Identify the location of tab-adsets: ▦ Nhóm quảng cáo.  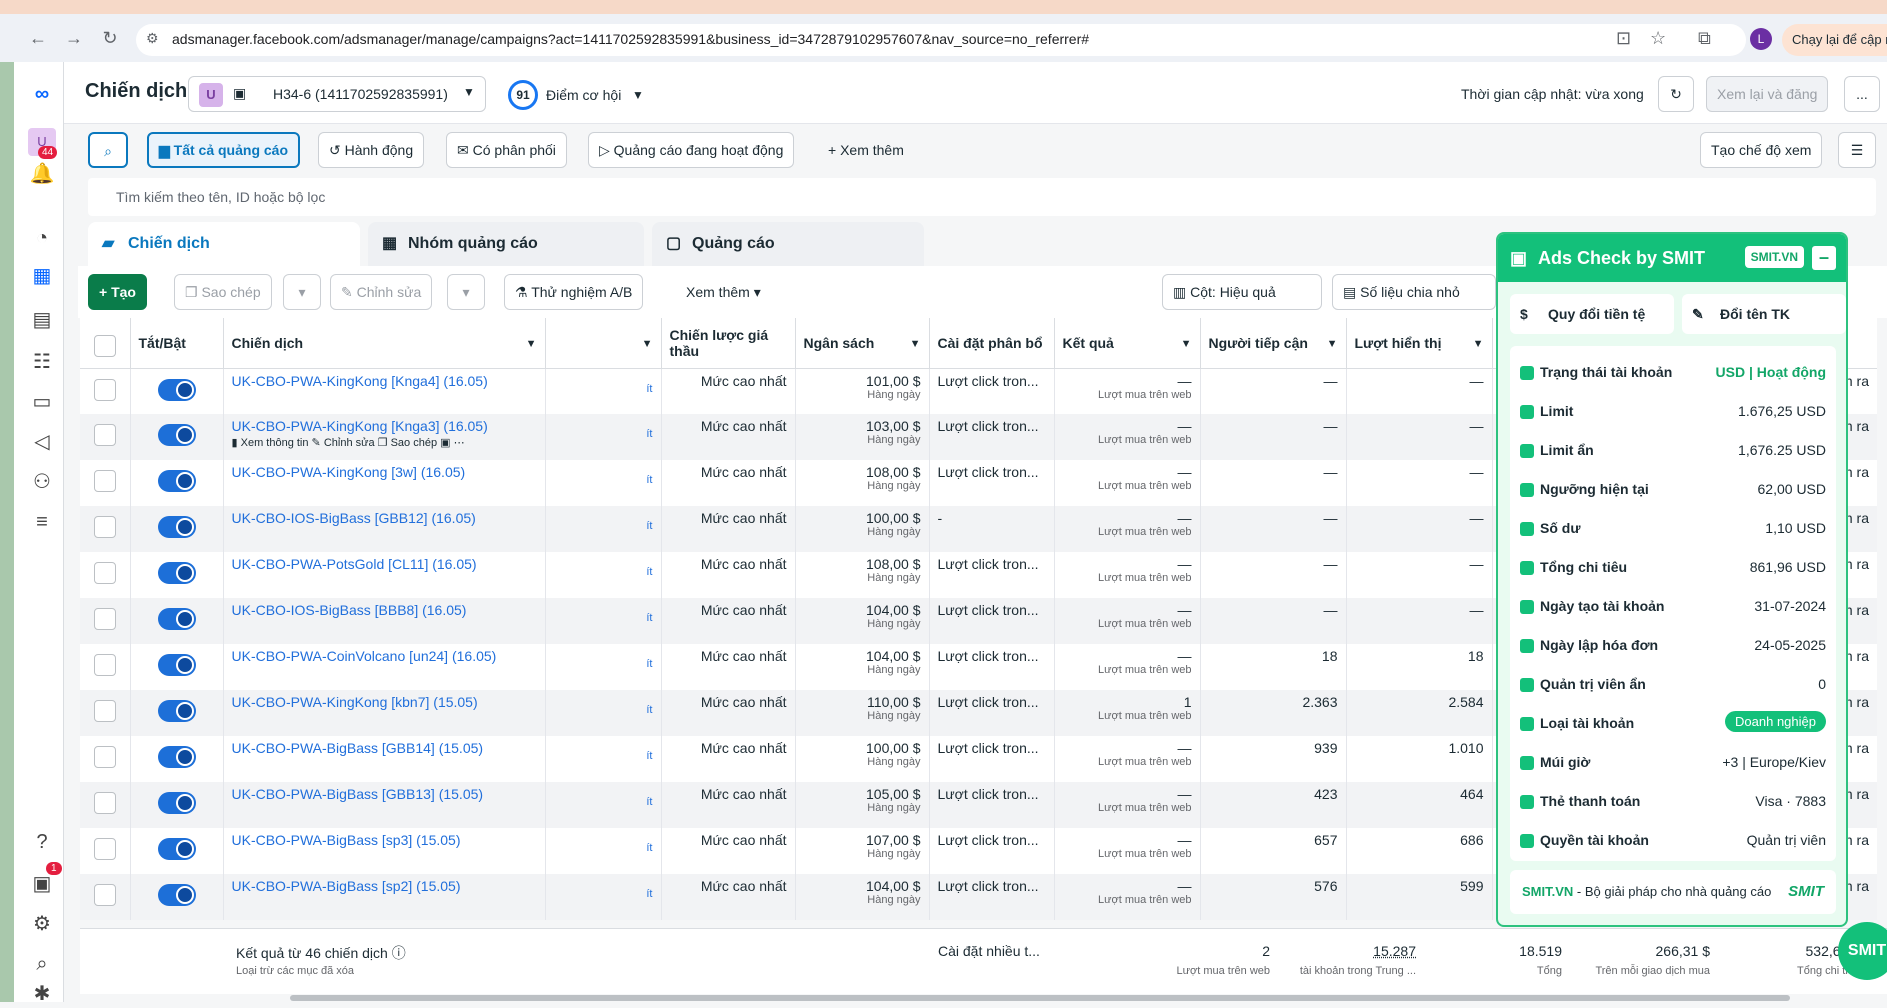
(506, 244).